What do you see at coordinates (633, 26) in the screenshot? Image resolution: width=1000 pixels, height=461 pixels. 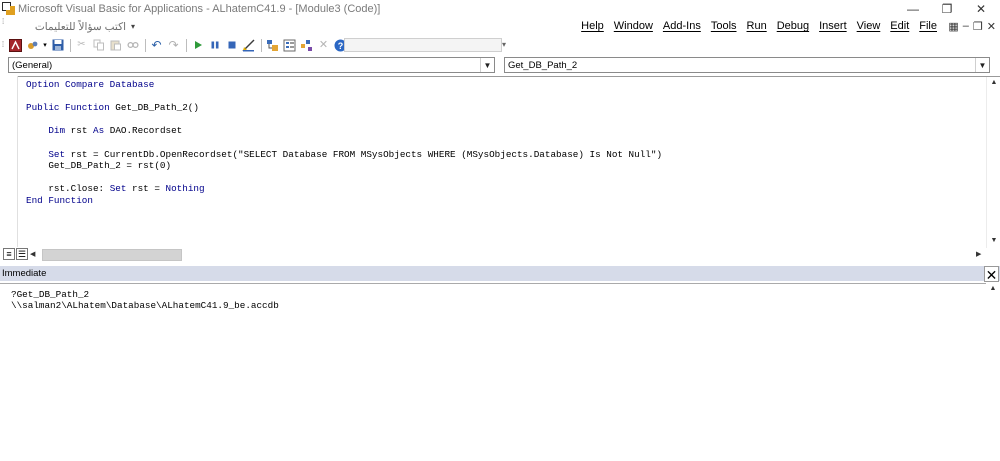 I see `menu-window: Window` at bounding box center [633, 26].